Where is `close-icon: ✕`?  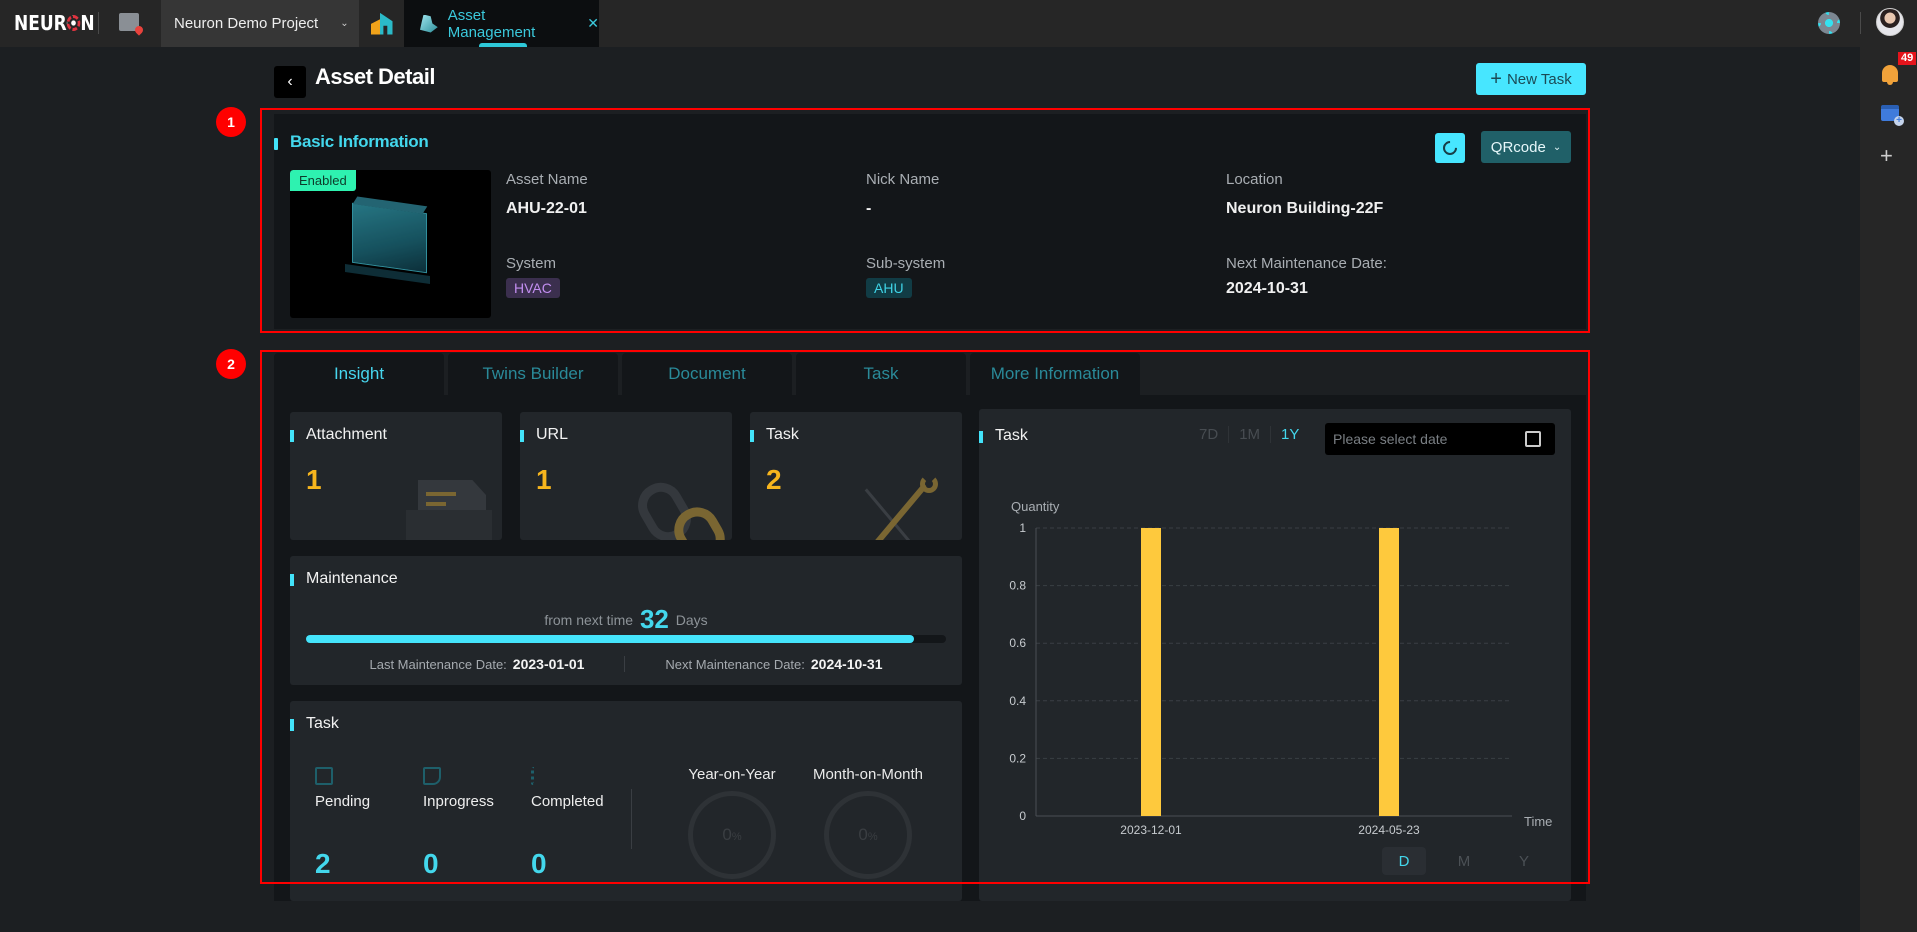
close-icon: ✕ is located at coordinates (593, 23).